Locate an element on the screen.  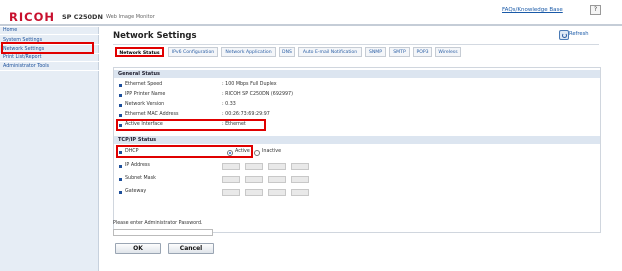
ipp-printer-name-value: : RICOH SP C250DN (692997) is located at coordinates (257, 94).